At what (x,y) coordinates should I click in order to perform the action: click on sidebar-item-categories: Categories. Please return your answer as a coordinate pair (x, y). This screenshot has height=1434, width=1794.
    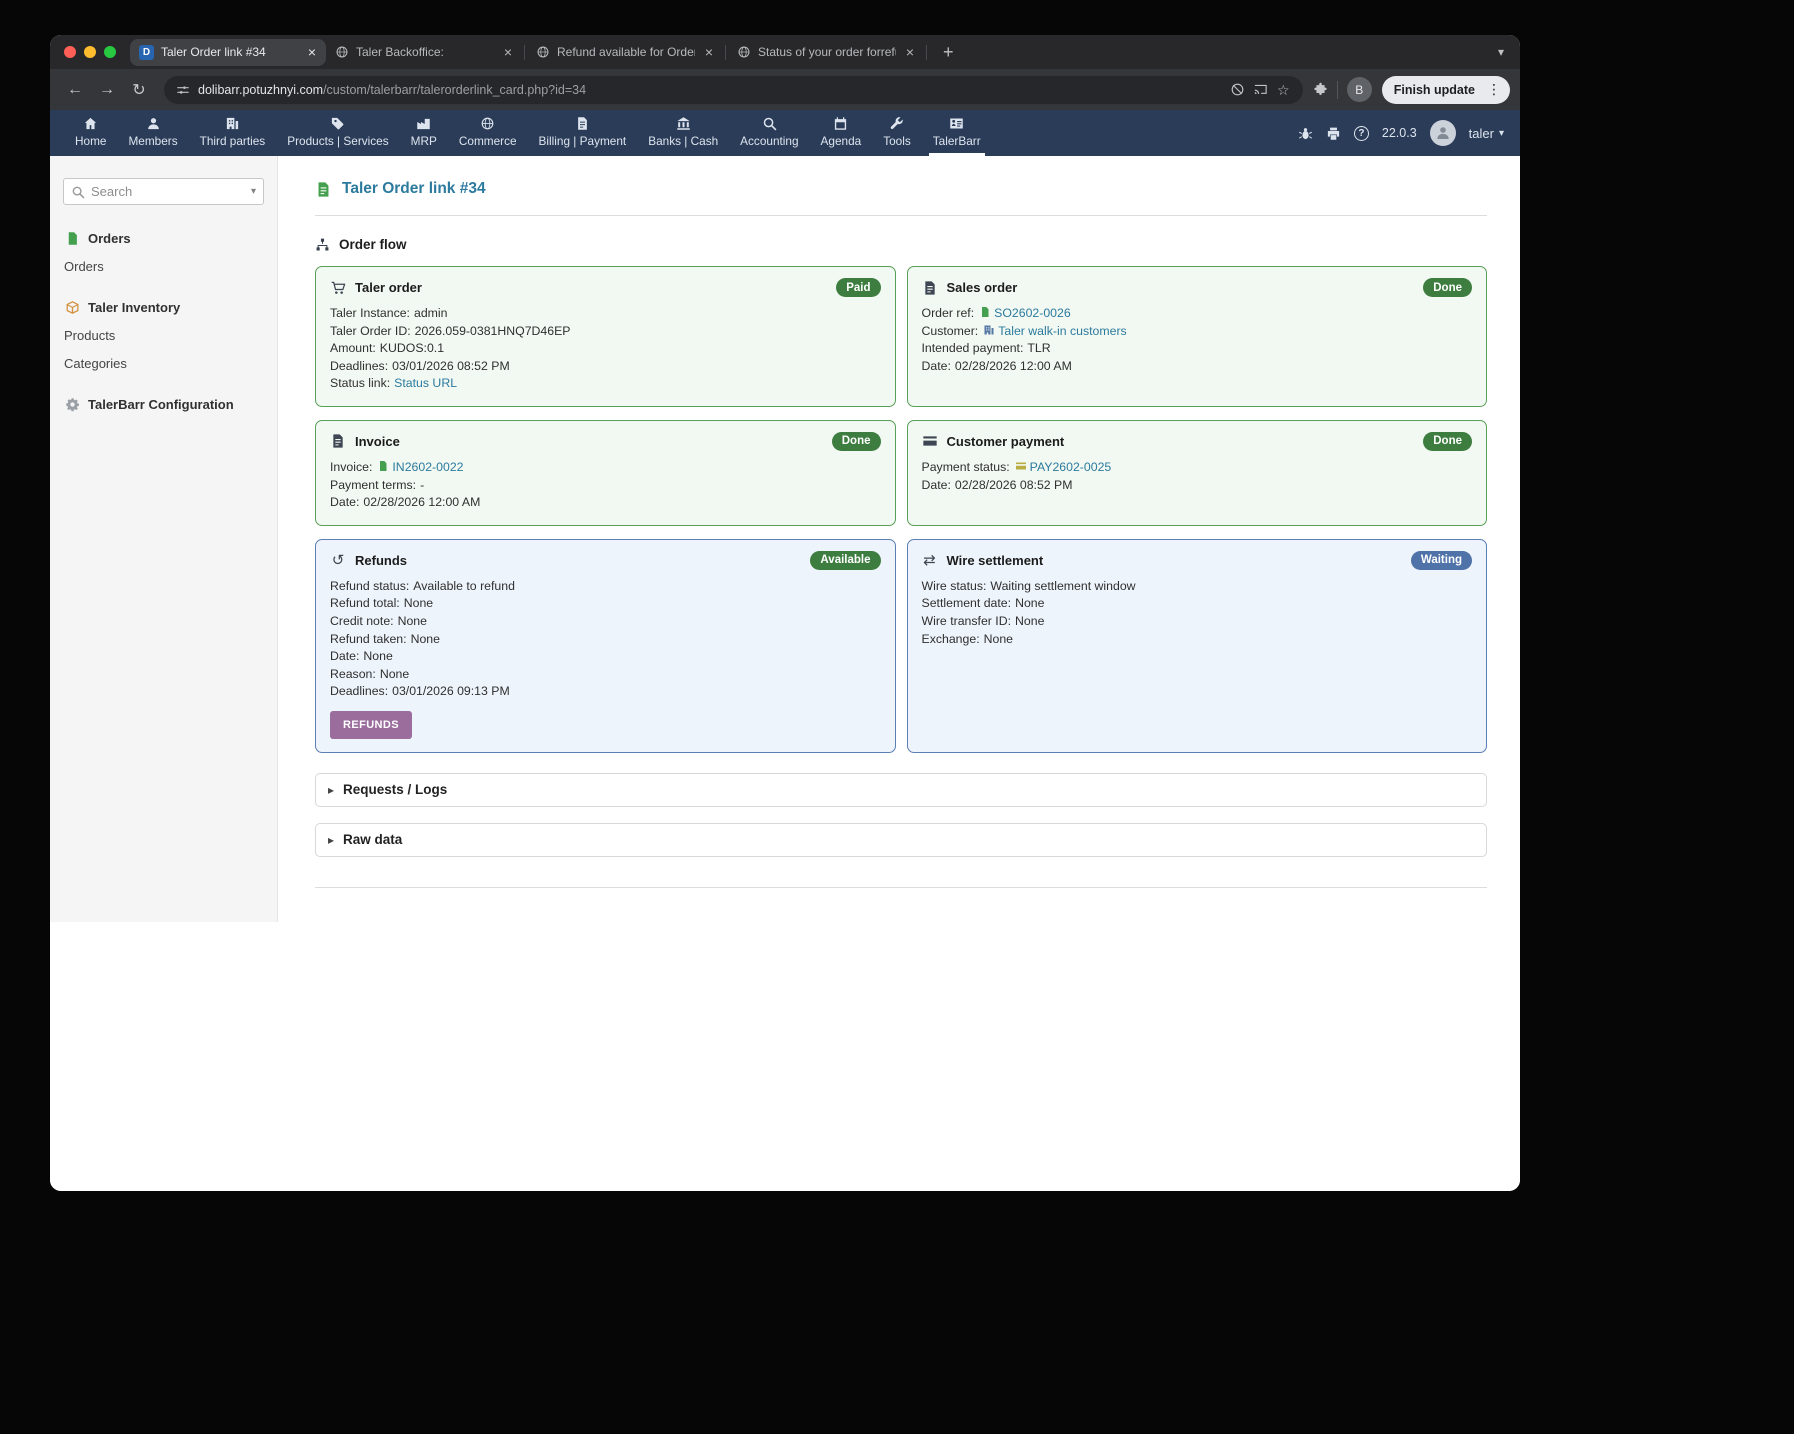
    Looking at the image, I should click on (164, 363).